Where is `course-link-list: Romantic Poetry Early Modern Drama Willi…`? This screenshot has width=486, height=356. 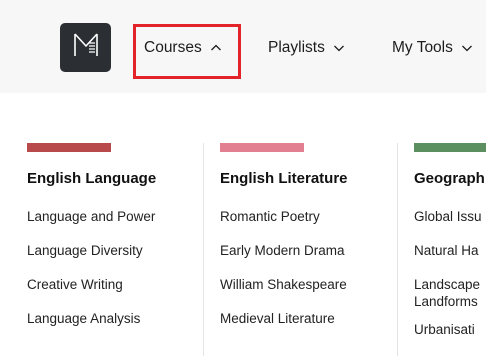 course-link-list: Romantic Poetry Early Modern Drama Willi… is located at coordinates (284, 267).